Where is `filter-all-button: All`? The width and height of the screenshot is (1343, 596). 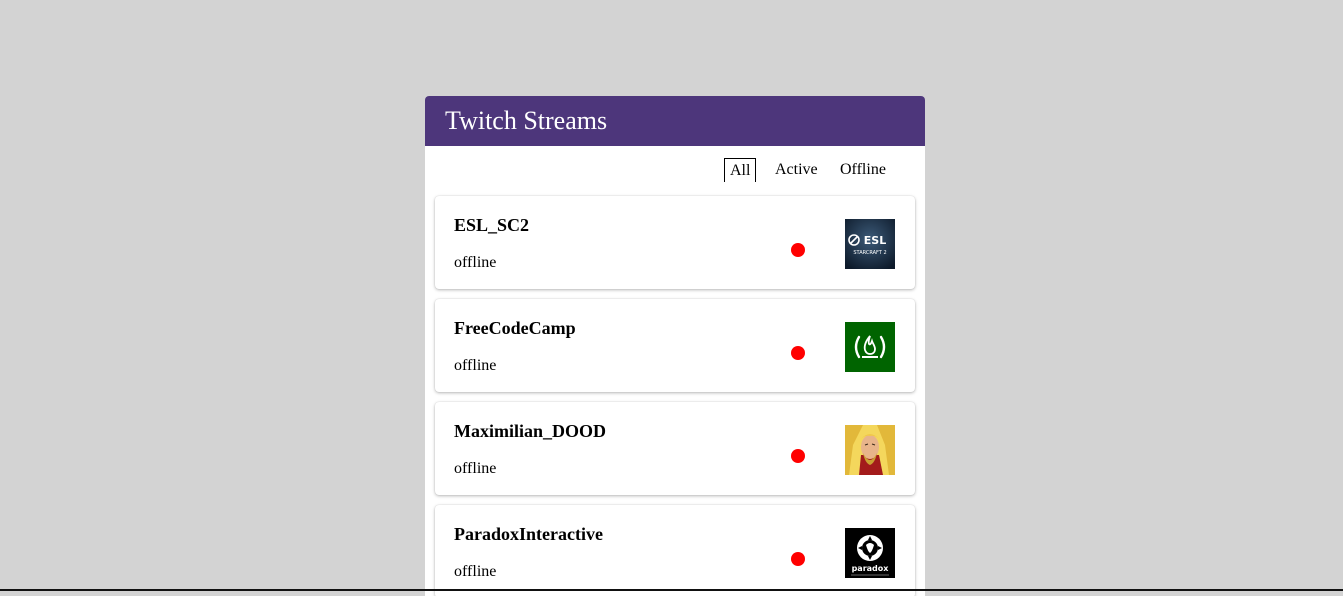
filter-all-button: All is located at coordinates (740, 170).